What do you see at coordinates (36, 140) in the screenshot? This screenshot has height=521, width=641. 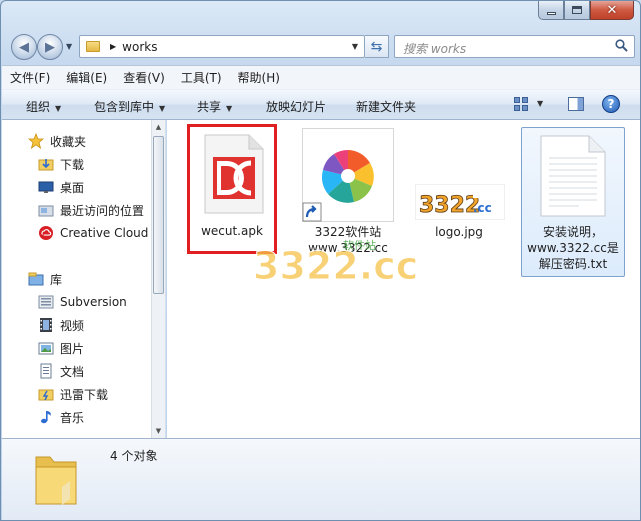 I see `star-icon` at bounding box center [36, 140].